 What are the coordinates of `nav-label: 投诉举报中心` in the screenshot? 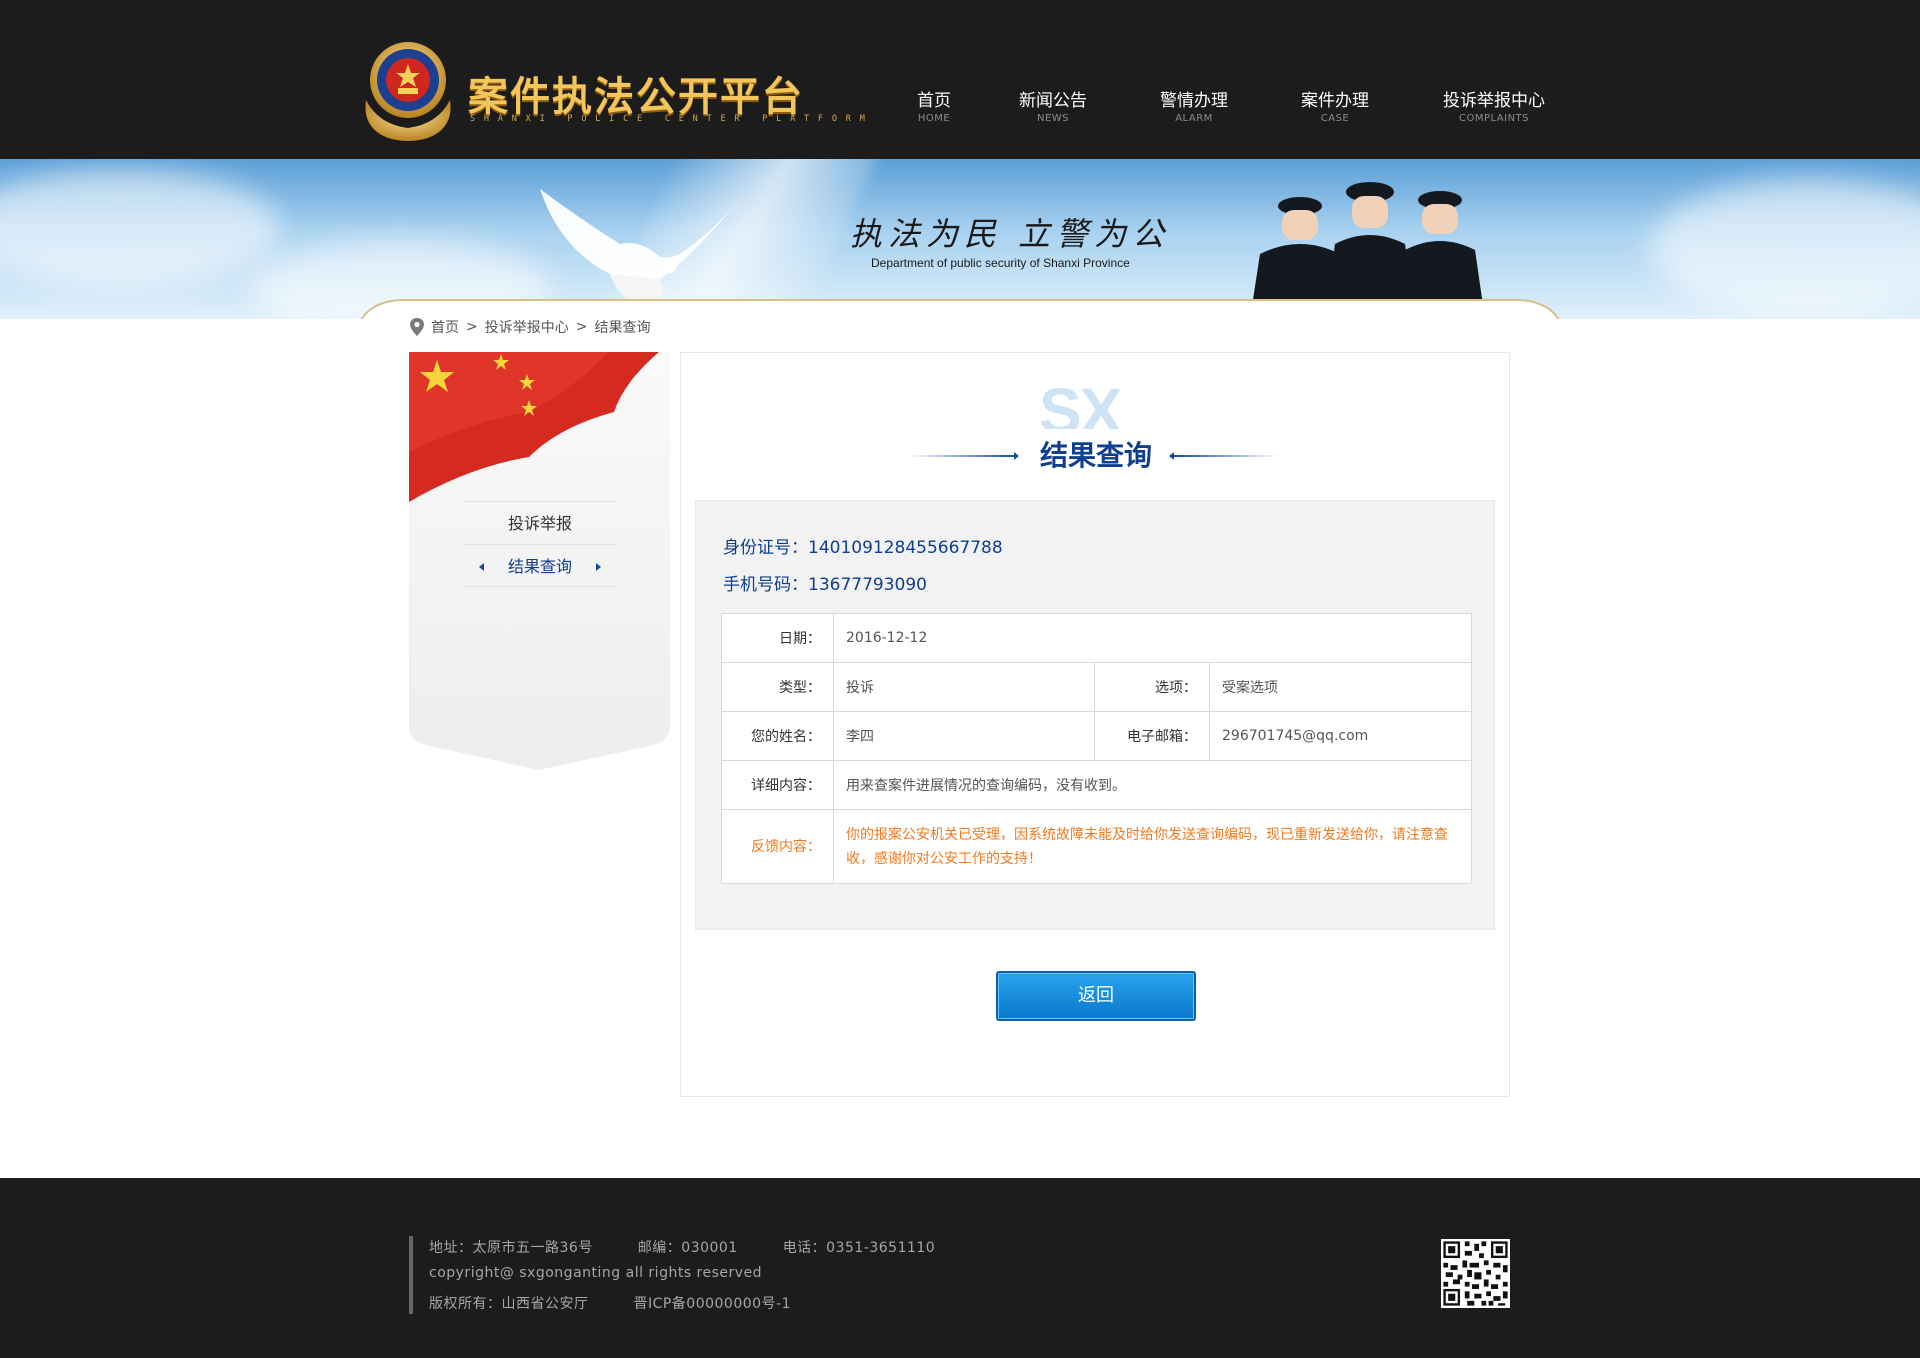 It's located at (1494, 101).